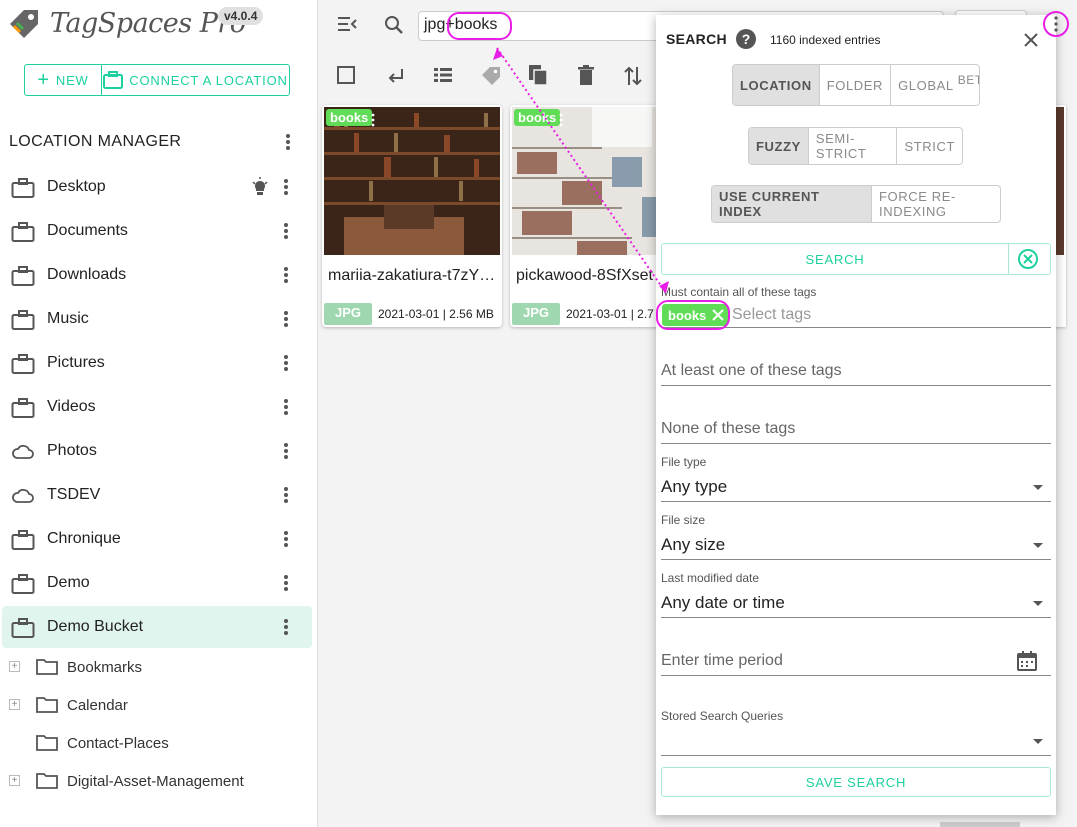  Describe the element at coordinates (1028, 259) in the screenshot. I see `clear-search-icon` at that location.